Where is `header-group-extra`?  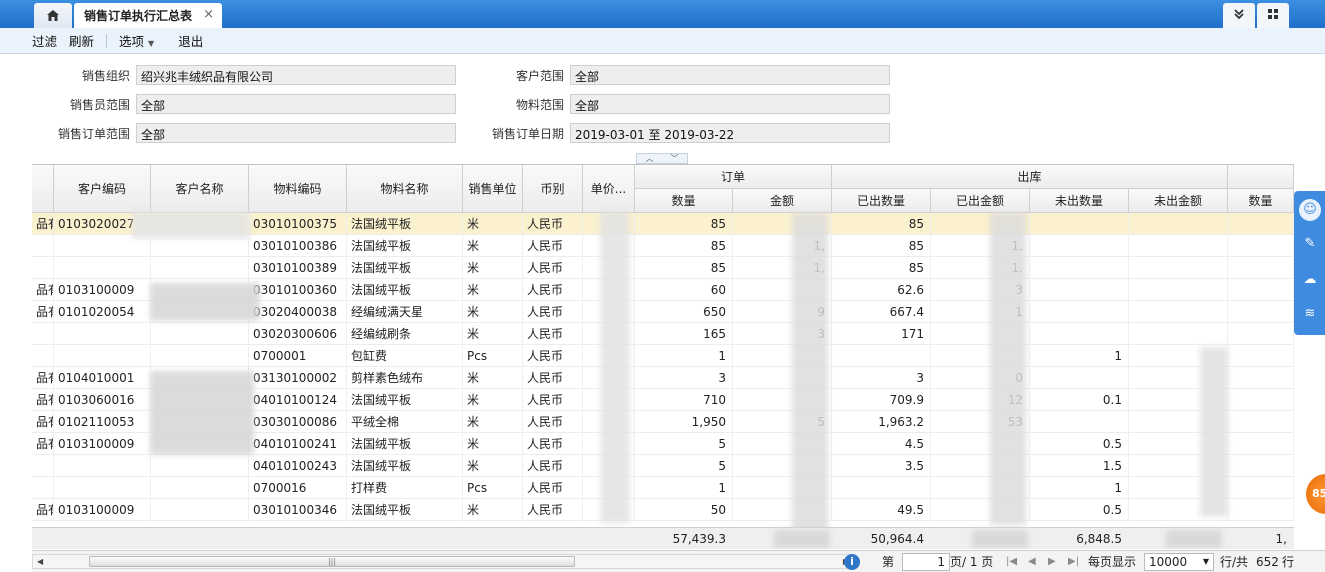 header-group-extra is located at coordinates (1261, 177).